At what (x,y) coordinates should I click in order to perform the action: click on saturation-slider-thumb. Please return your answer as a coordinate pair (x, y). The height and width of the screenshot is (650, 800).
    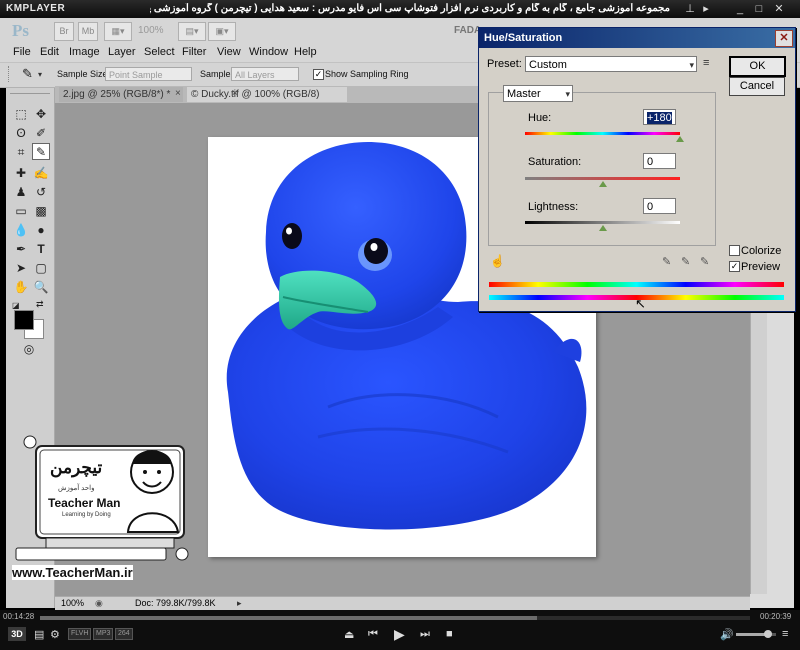
    Looking at the image, I should click on (602, 184).